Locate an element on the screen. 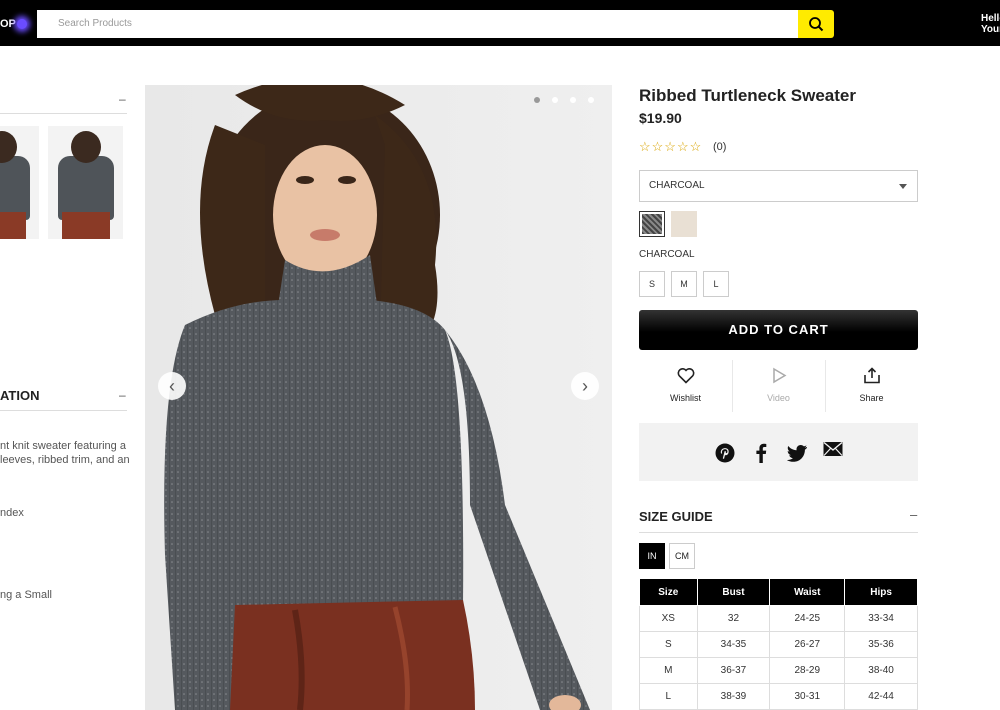 This screenshot has width=1000, height=710. table-cell: 32 is located at coordinates (733, 618).